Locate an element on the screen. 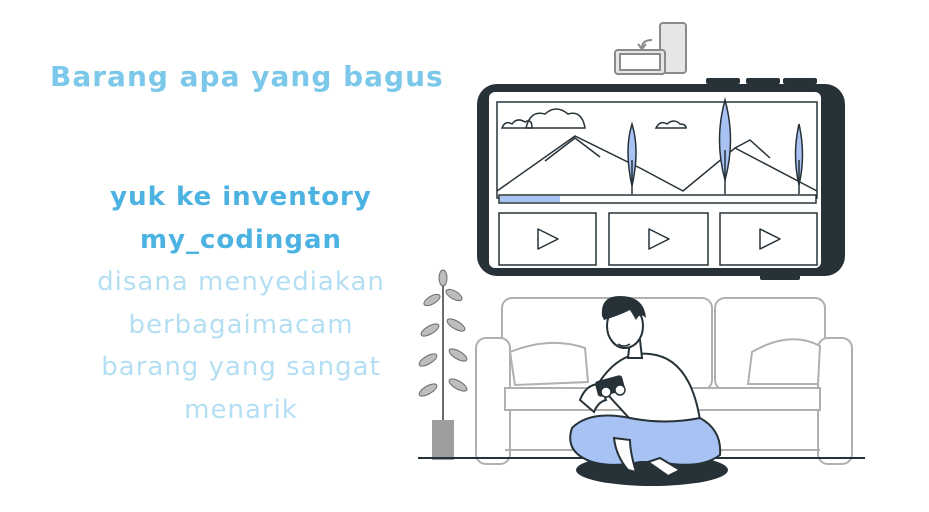 This screenshot has width=929, height=512. promo-line-3: disana menyediakan is located at coordinates (241, 282).